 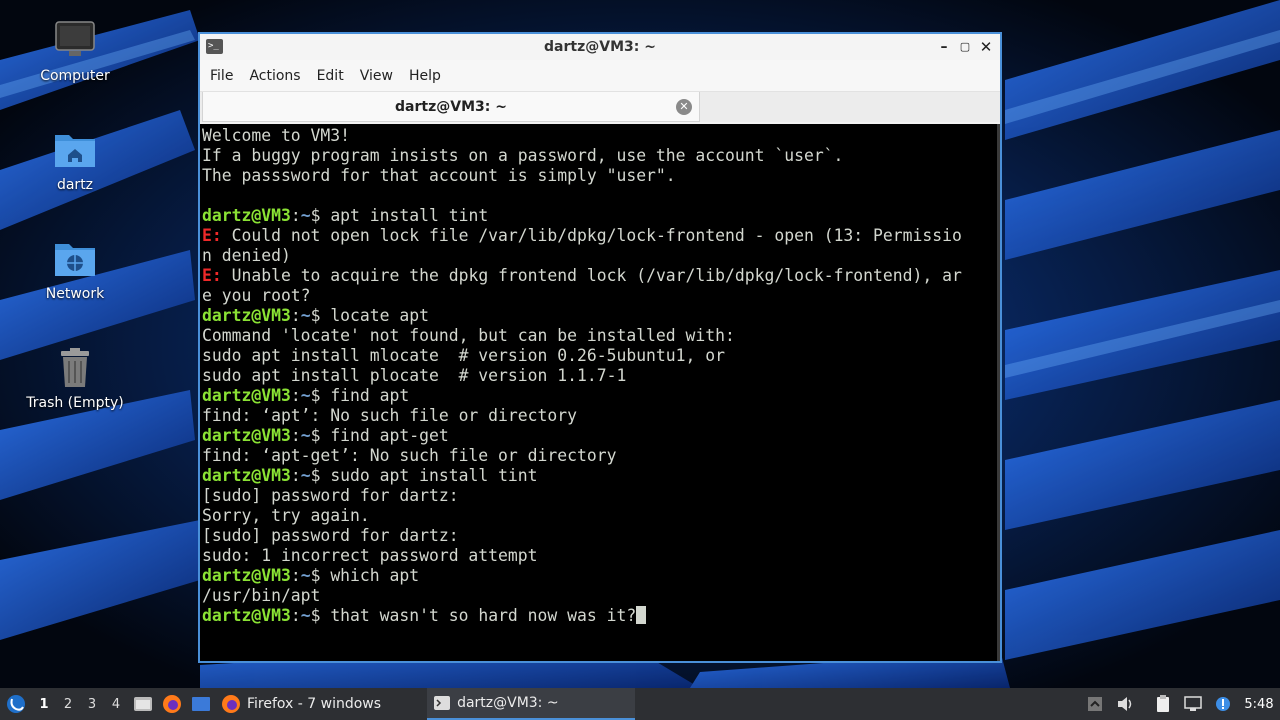 What do you see at coordinates (601, 556) in the screenshot?
I see `terminal-line: sudo: 1 incorrect password attempt` at bounding box center [601, 556].